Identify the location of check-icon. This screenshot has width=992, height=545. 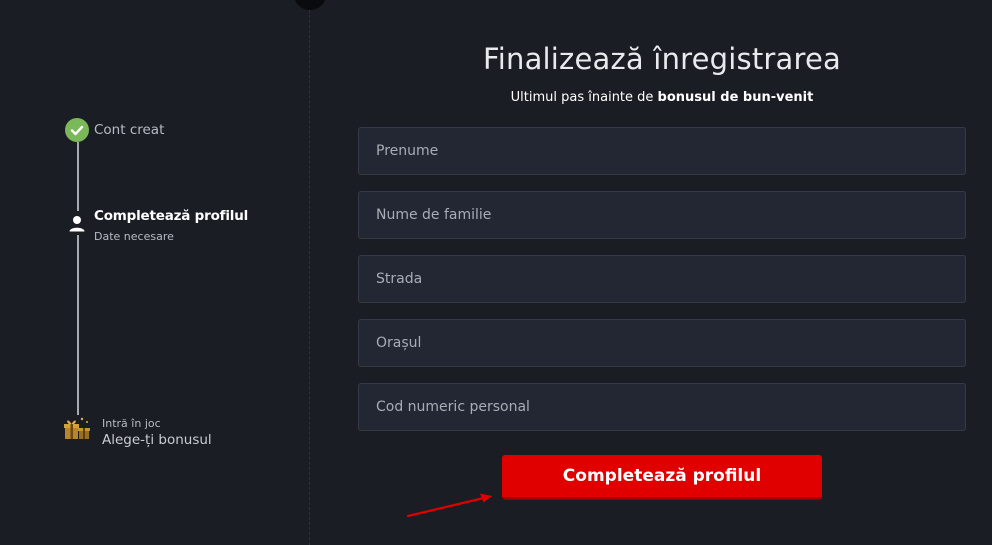
(77, 130).